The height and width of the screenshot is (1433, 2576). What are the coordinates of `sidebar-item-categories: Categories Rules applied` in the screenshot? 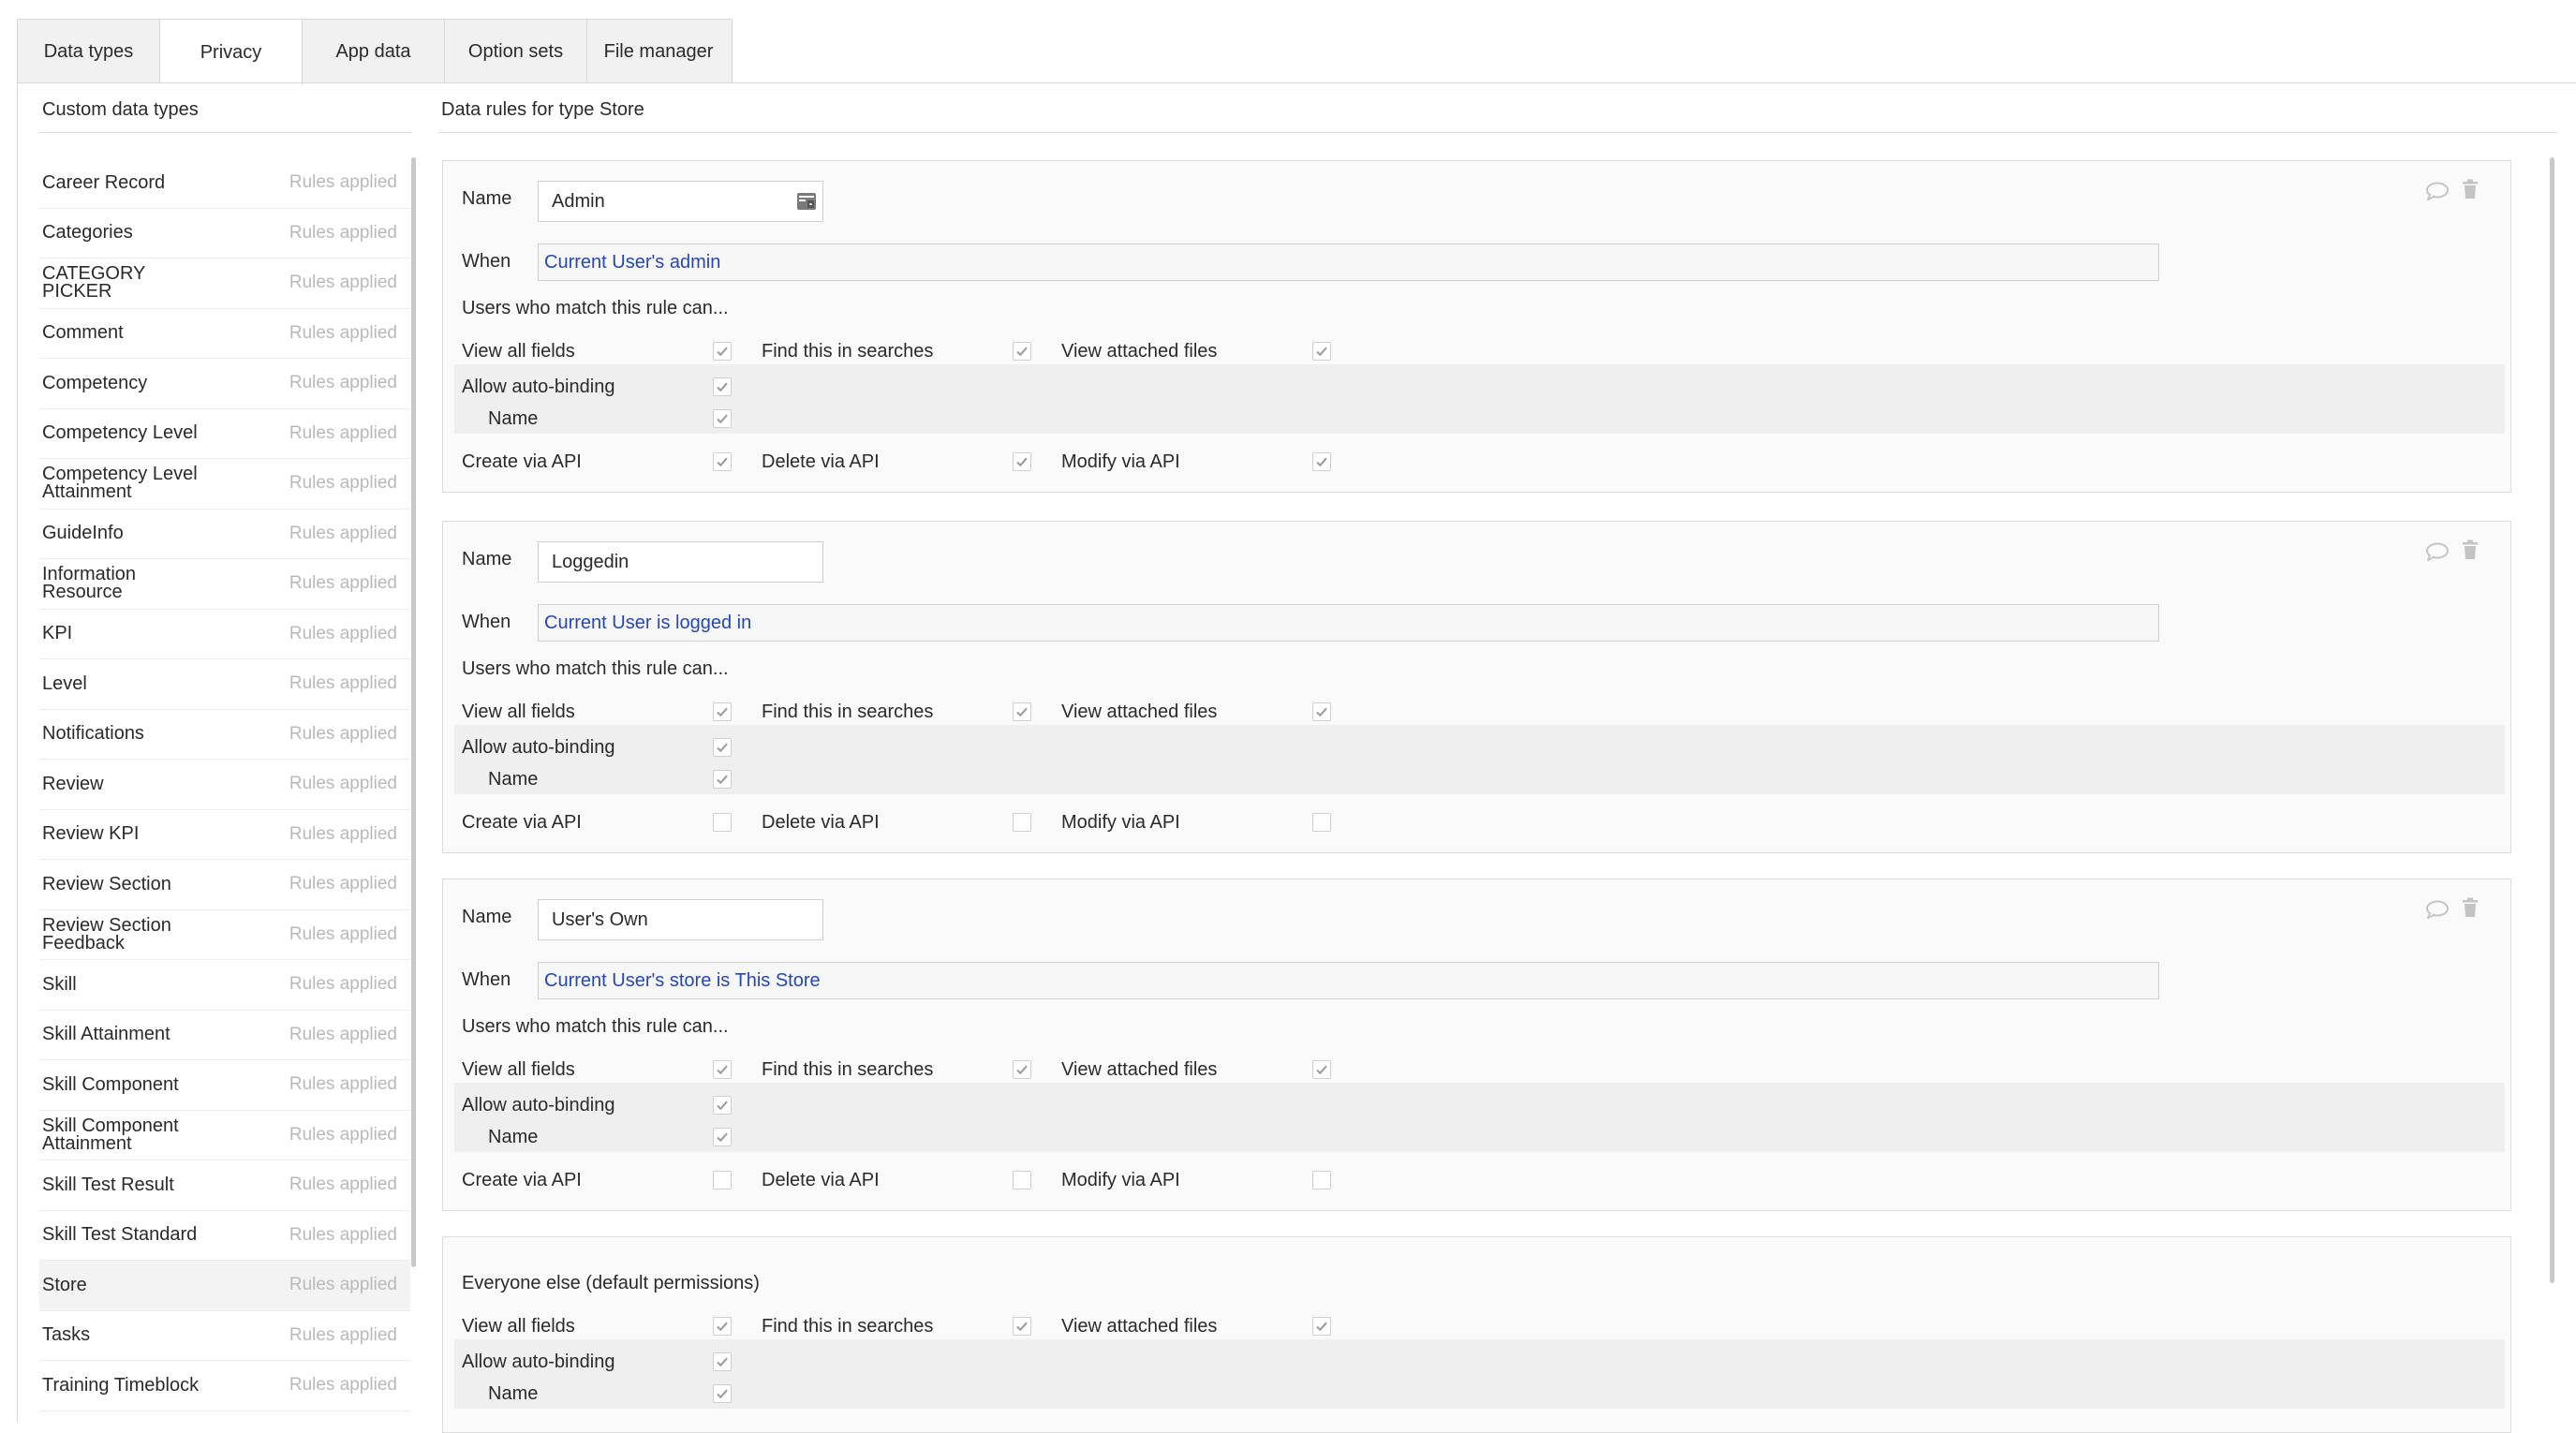 It's located at (225, 234).